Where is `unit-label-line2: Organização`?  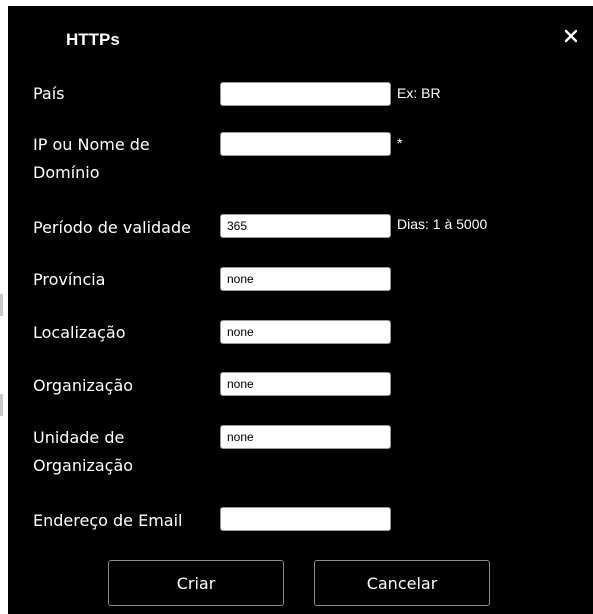 unit-label-line2: Organização is located at coordinates (83, 465).